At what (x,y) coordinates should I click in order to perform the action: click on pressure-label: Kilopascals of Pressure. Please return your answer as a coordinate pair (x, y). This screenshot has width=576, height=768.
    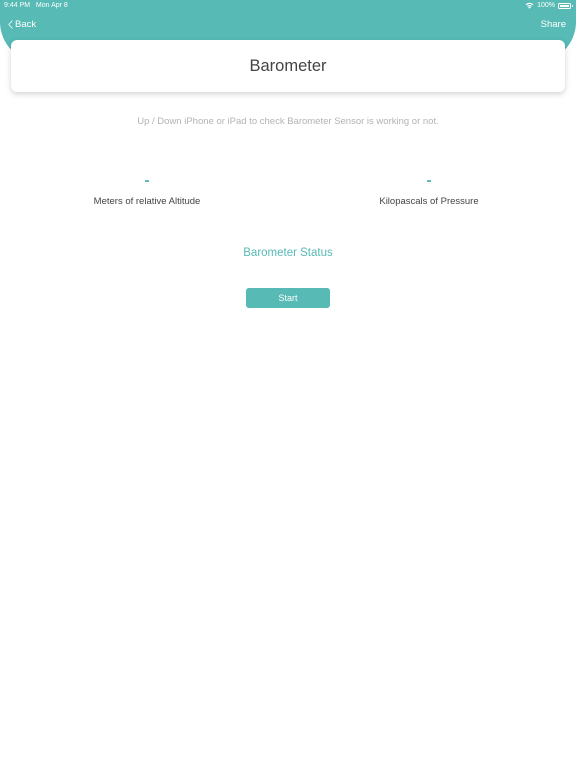
    Looking at the image, I should click on (429, 201).